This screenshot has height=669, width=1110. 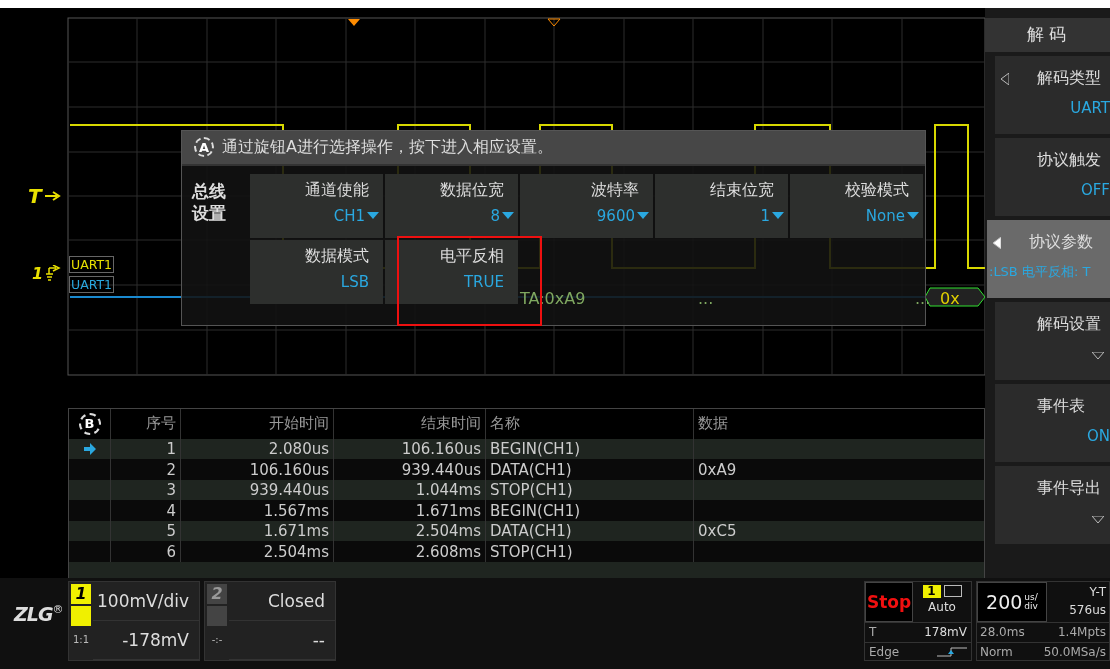 What do you see at coordinates (387, 147) in the screenshot?
I see `popup-hint: 通过旋钮A进行选择操作，按下进入相应设置。` at bounding box center [387, 147].